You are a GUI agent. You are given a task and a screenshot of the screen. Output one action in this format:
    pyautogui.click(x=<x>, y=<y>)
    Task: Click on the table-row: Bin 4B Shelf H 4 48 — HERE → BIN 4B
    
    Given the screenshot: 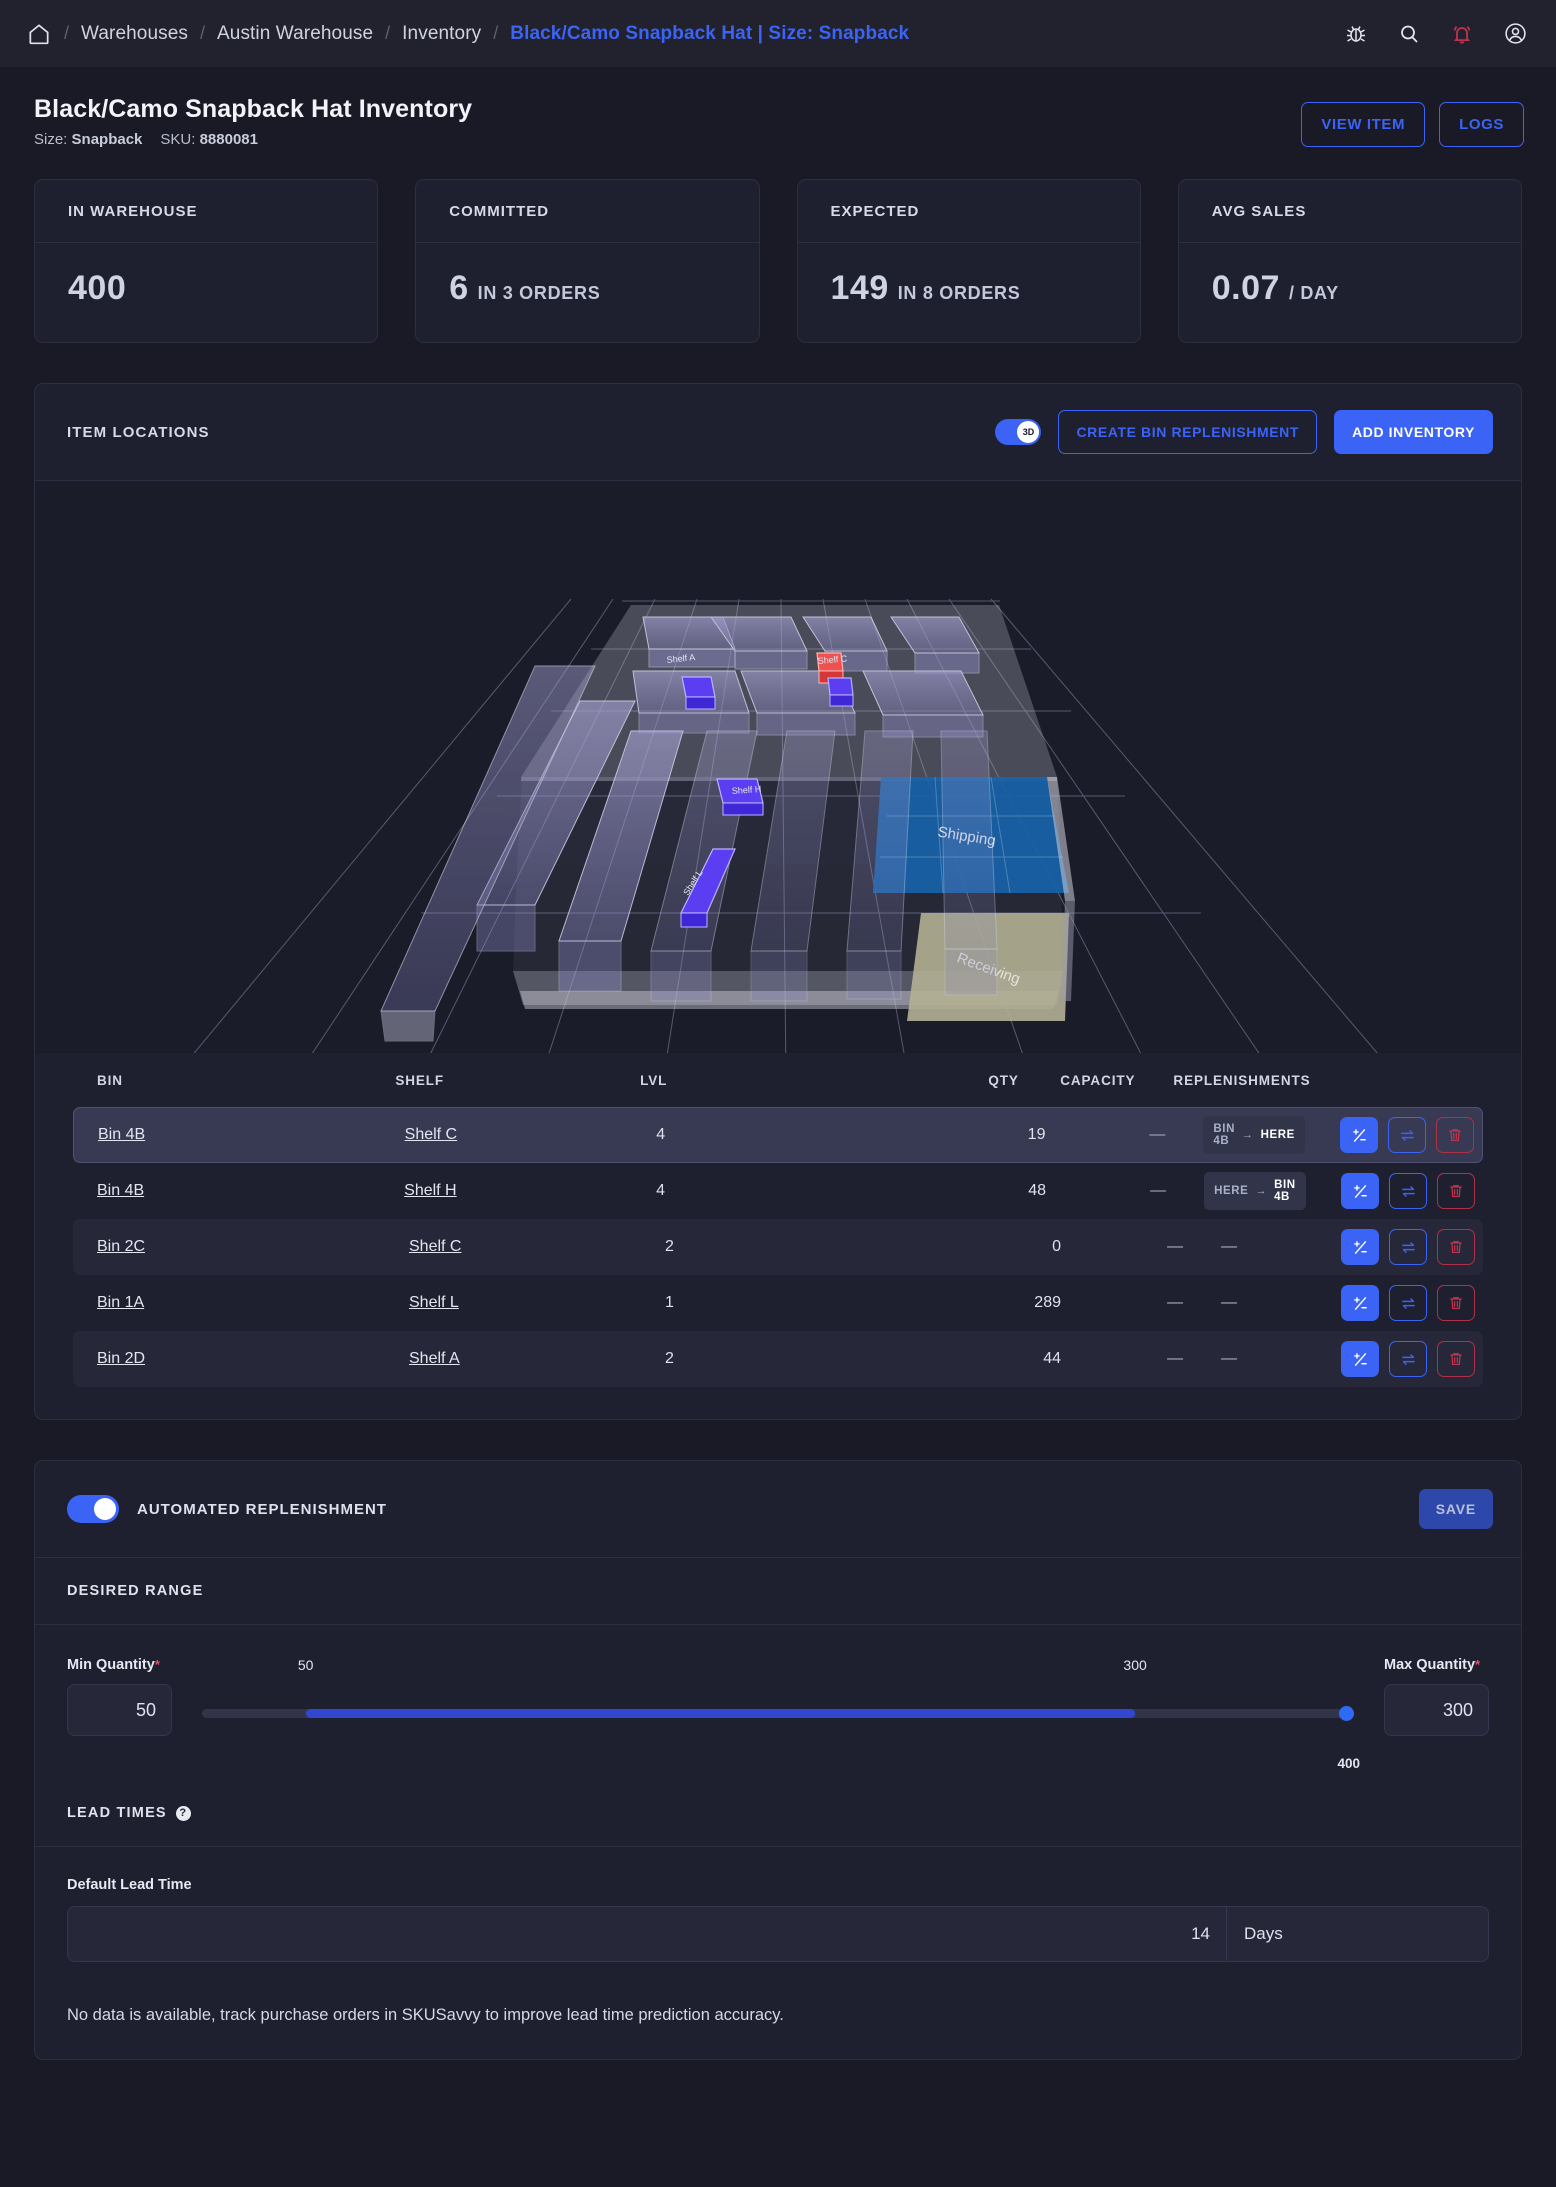 What is the action you would take?
    pyautogui.click(x=778, y=1191)
    